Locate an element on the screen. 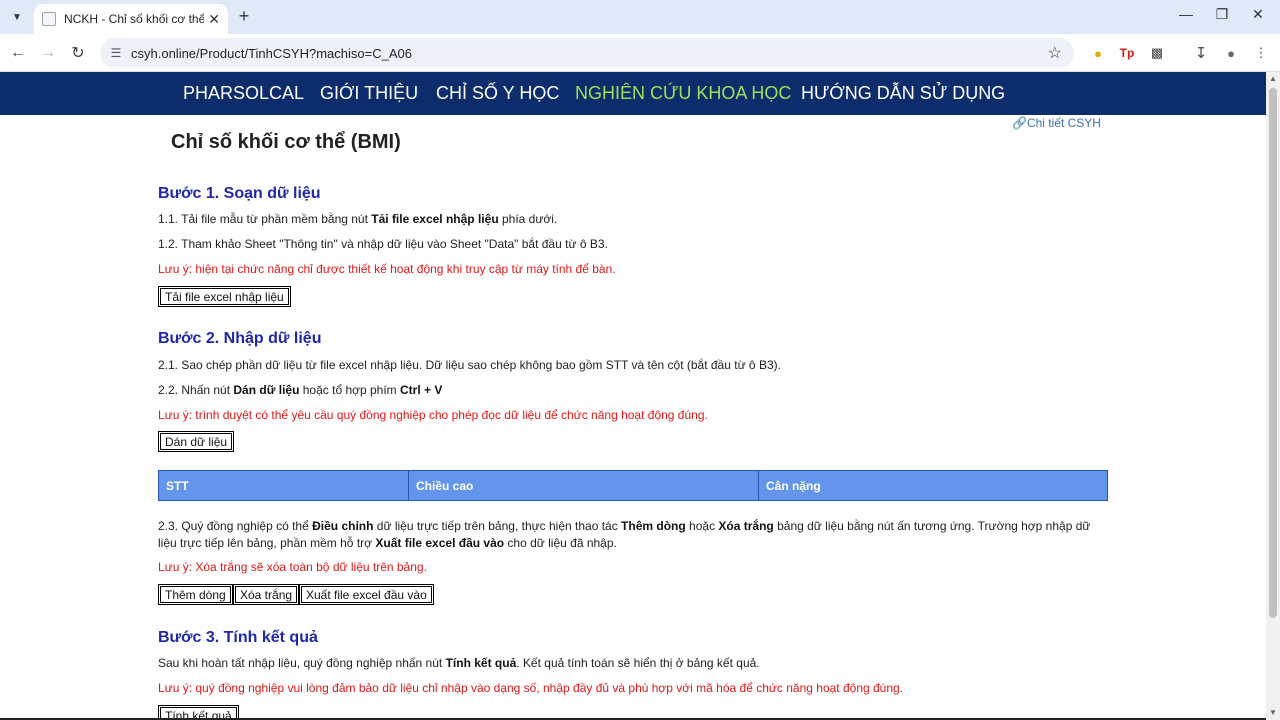  step1-heading: Bước 1. Soạn dữ liệu is located at coordinates (239, 193).